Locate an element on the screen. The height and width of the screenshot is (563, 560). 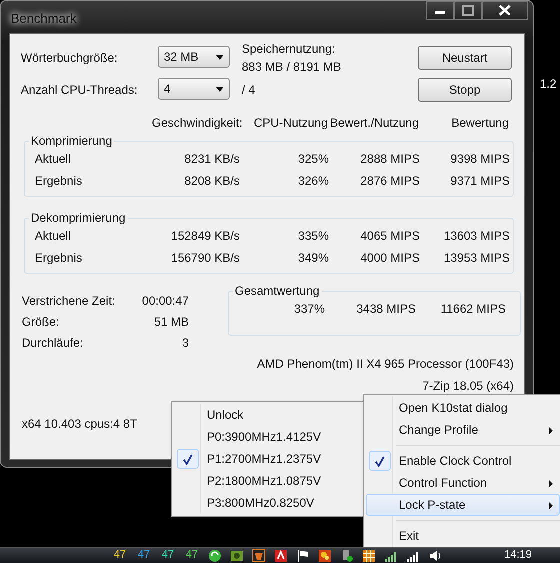
memory-value: 883 MB / 8191 MB is located at coordinates (292, 67).